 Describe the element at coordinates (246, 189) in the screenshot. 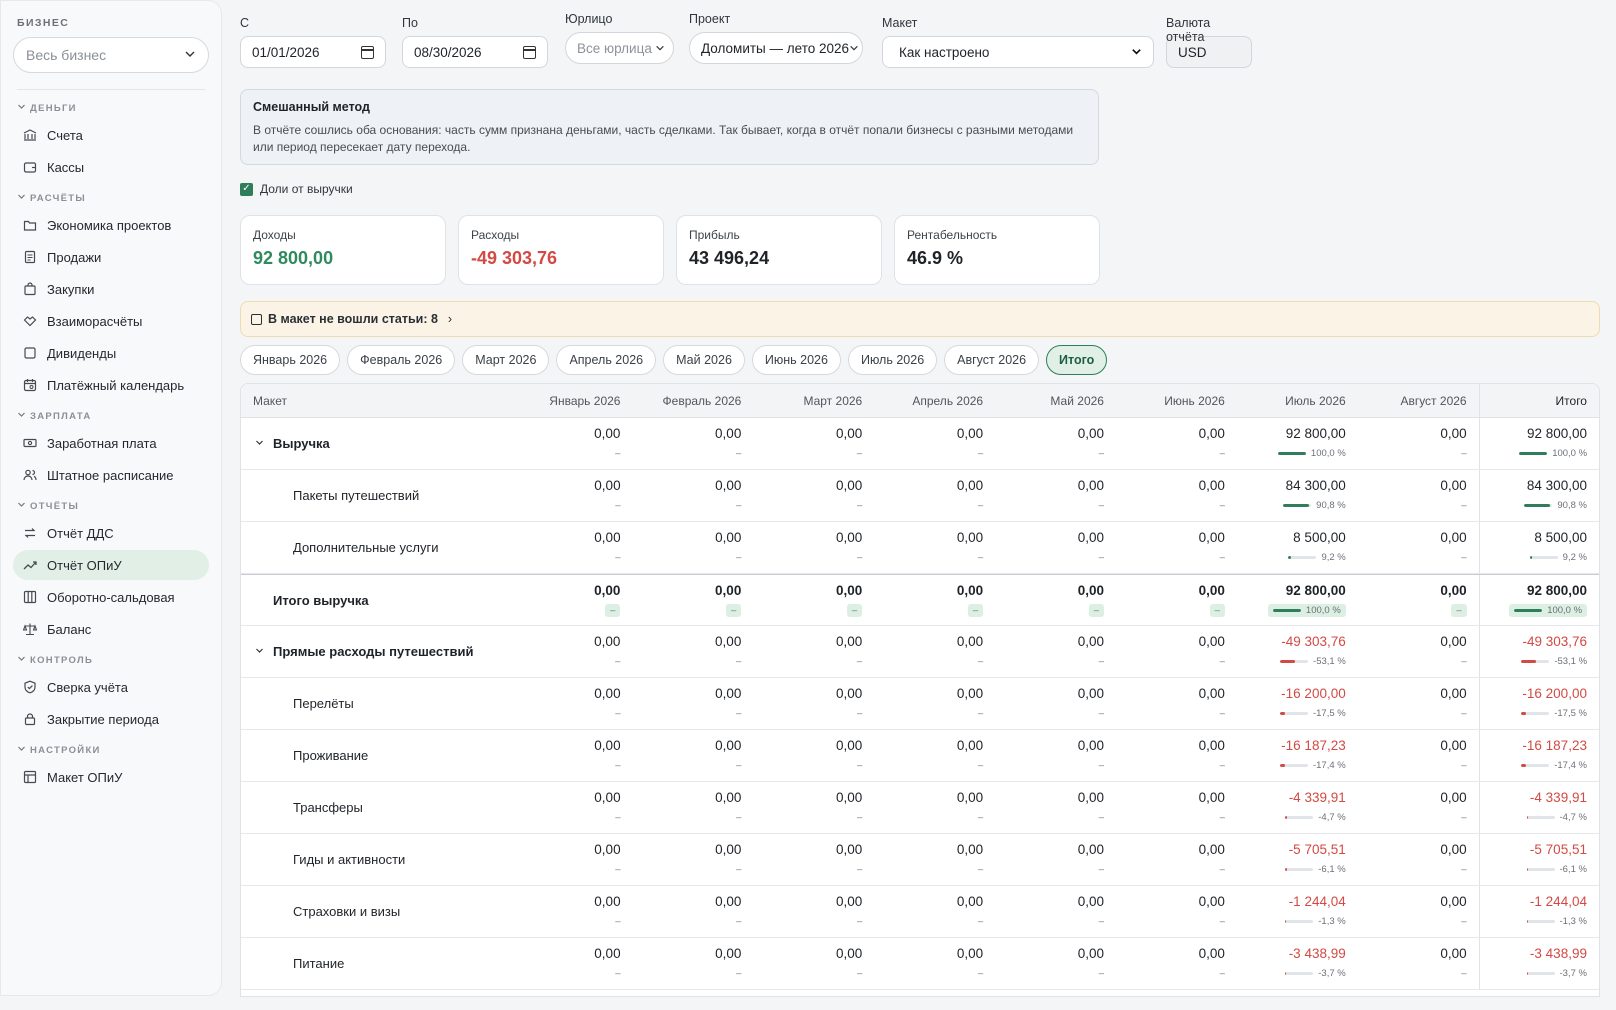

I see `checkbox-checked-icon: ✓` at that location.